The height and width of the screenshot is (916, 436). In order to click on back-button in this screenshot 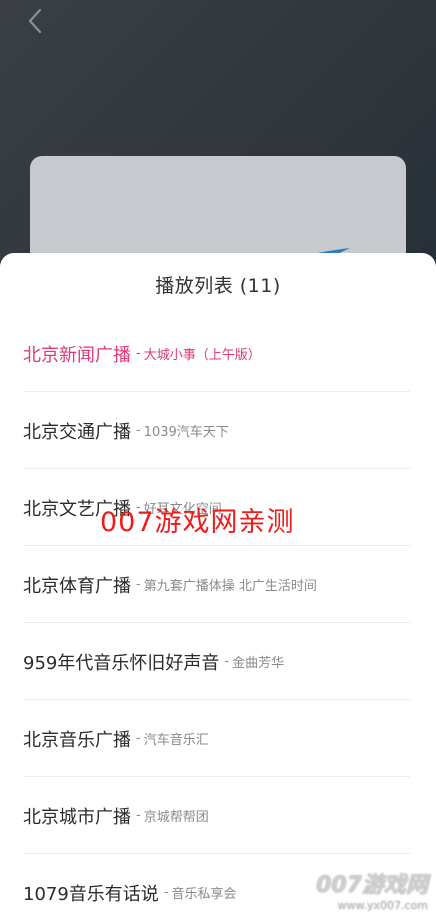, I will do `click(35, 21)`.